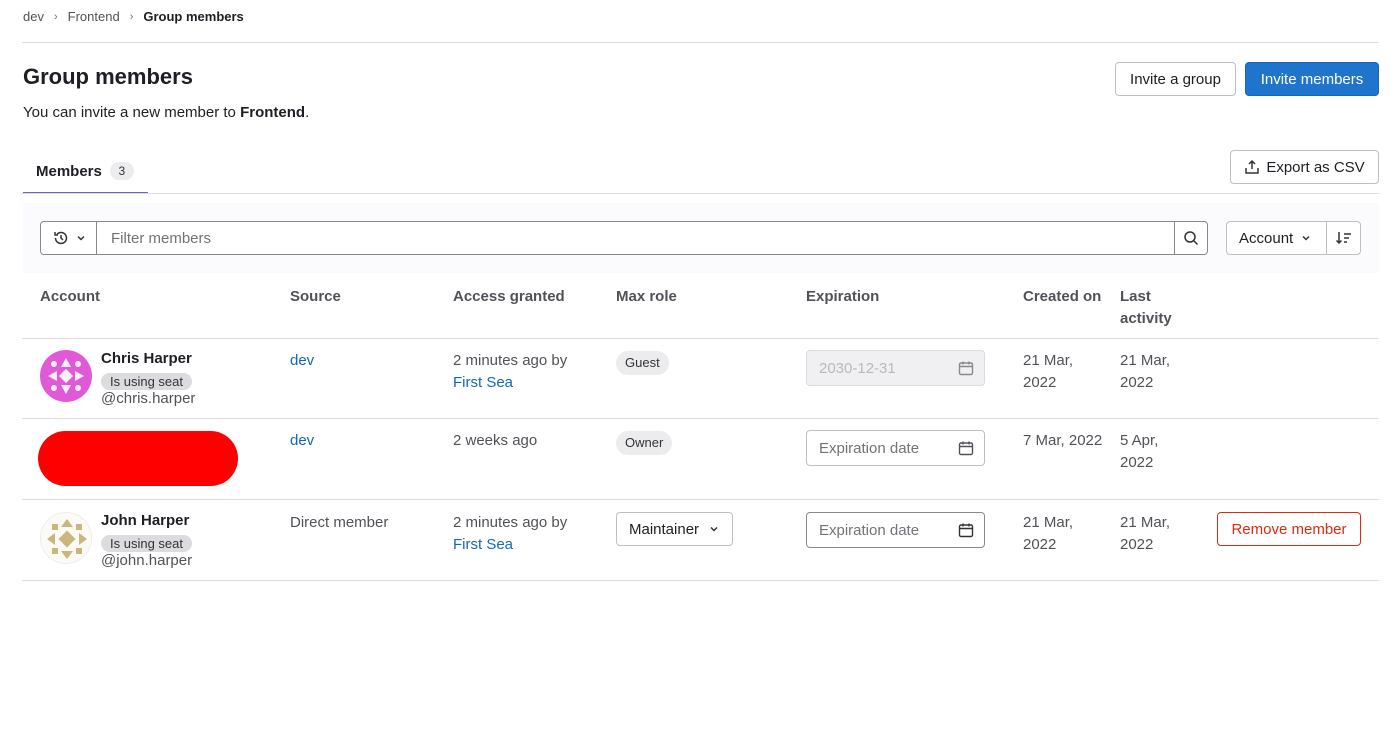 This screenshot has height=753, width=1400. Describe the element at coordinates (307, 112) in the screenshot. I see `description-suffix: .` at that location.